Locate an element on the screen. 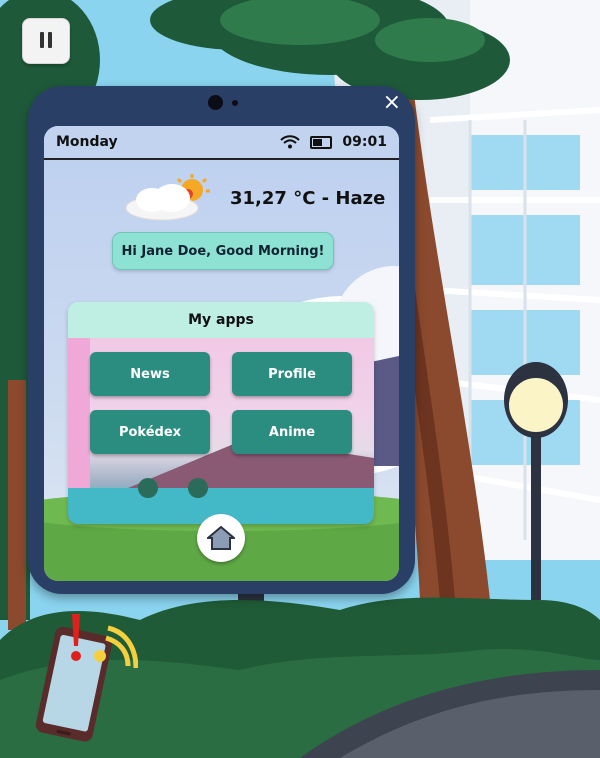 This screenshot has height=758, width=600. weather-text: 31,27 °C - Haze is located at coordinates (308, 198).